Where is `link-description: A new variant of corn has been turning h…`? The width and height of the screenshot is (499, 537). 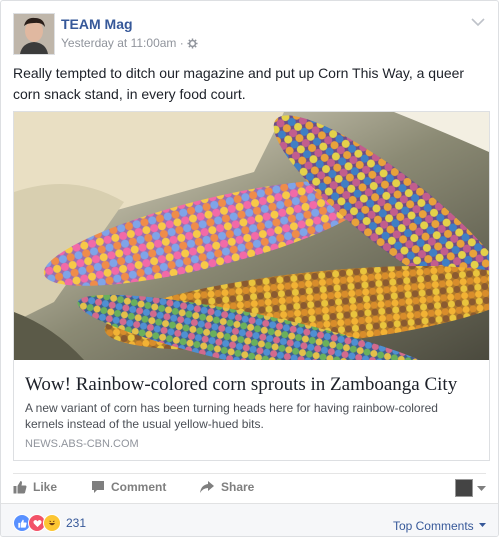
link-description: A new variant of corn has been turning h… is located at coordinates (231, 416).